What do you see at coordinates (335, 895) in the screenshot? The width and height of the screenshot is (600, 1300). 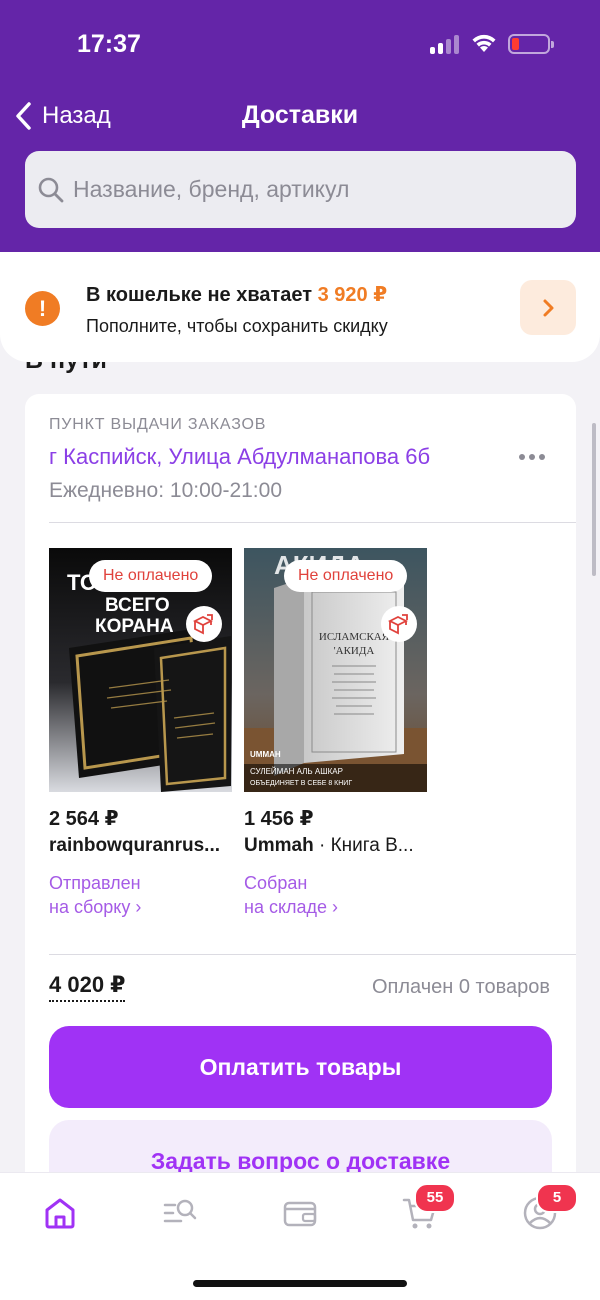 I see `product-status-link: Собран на складе ›` at bounding box center [335, 895].